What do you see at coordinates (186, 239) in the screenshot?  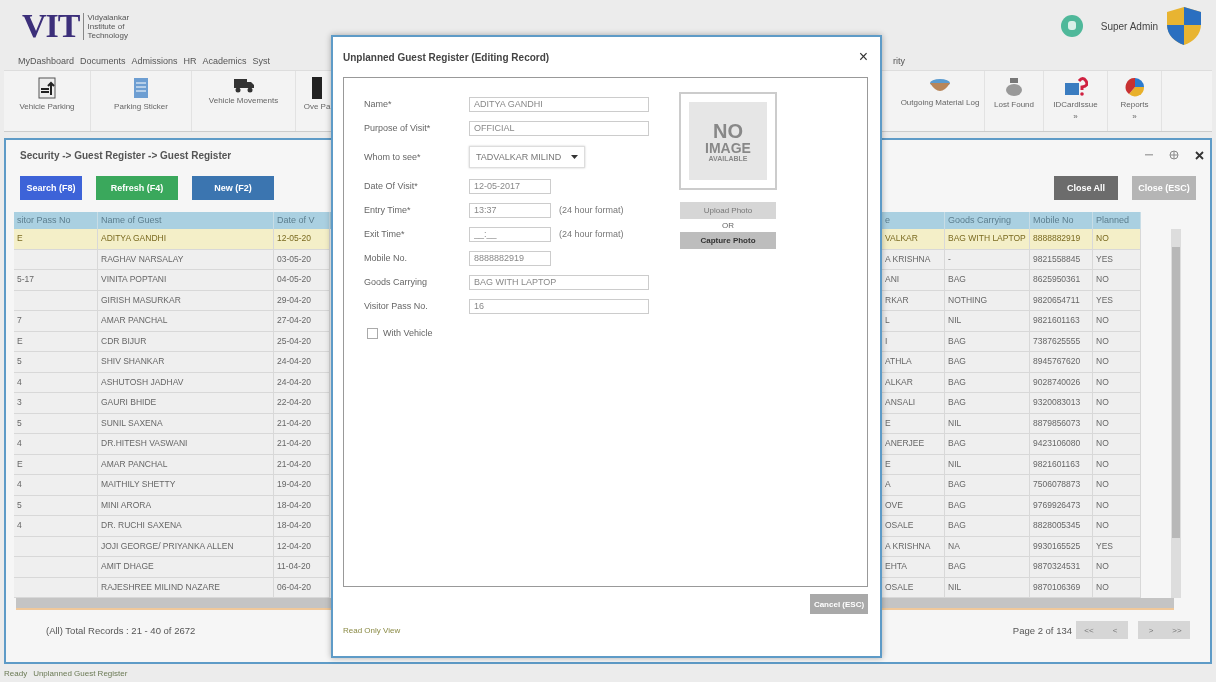 I see `table-cell: ADITYA GANDHI` at bounding box center [186, 239].